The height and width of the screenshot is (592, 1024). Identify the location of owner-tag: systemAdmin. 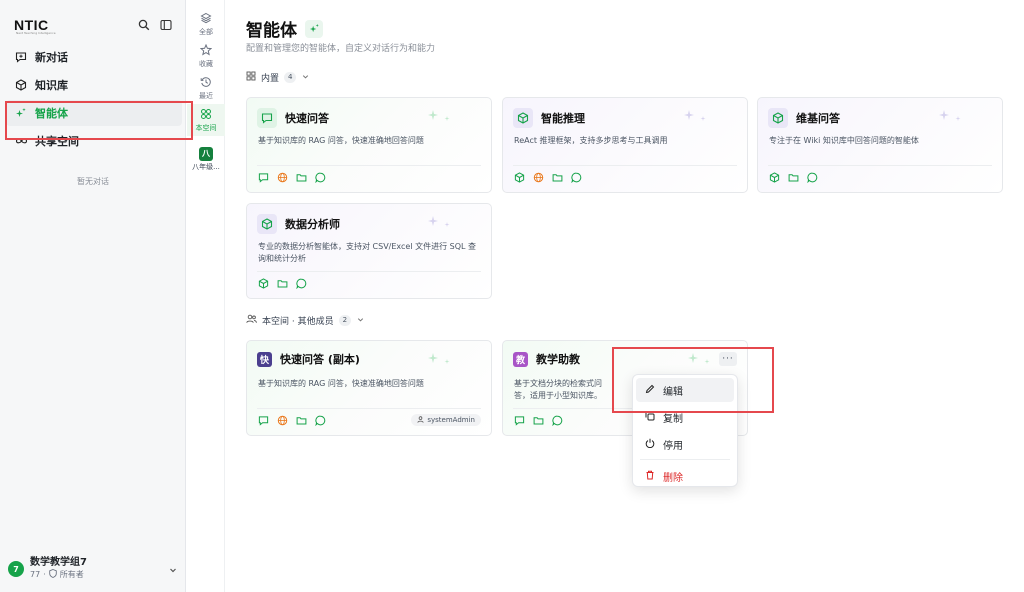
(446, 420).